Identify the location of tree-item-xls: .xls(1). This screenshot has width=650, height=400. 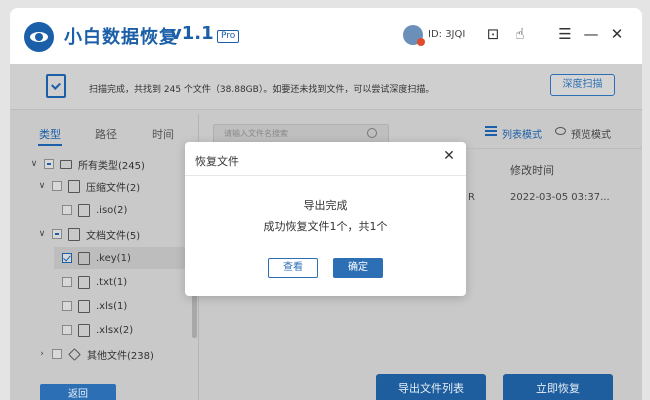
(125, 306).